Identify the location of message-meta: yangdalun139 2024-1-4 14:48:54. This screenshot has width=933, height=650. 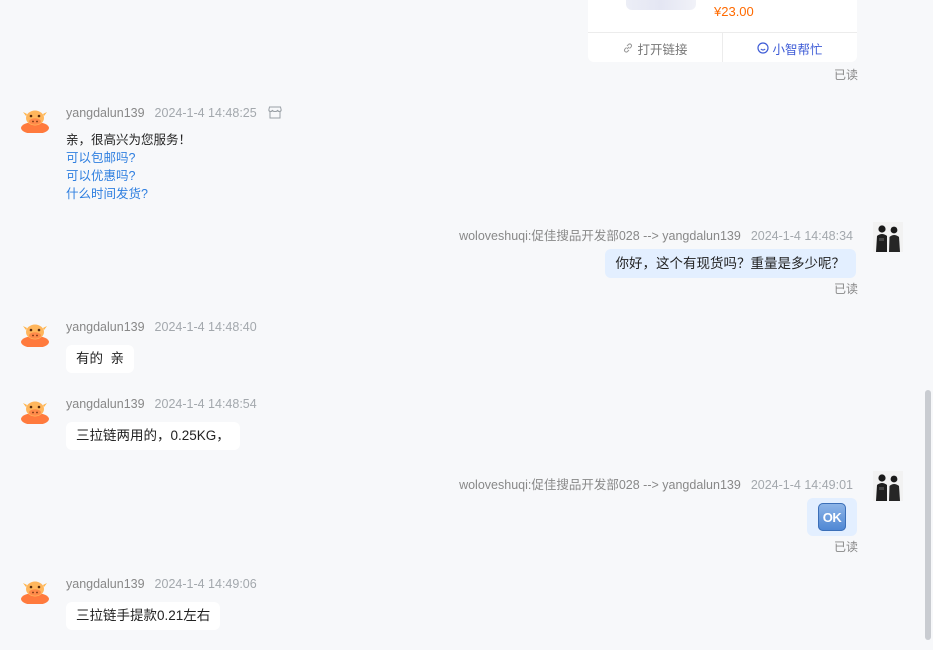
(161, 404).